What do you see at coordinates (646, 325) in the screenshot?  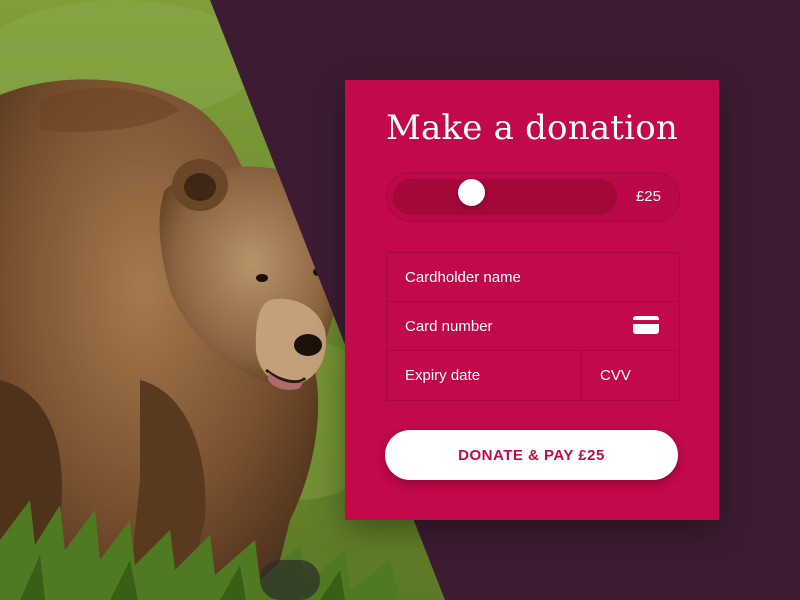 I see `credit-card-icon` at bounding box center [646, 325].